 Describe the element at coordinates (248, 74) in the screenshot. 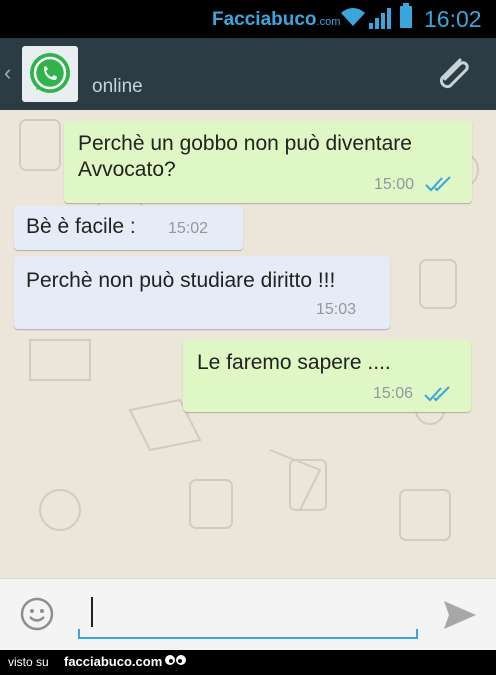

I see `chat-header: ‹ online` at that location.